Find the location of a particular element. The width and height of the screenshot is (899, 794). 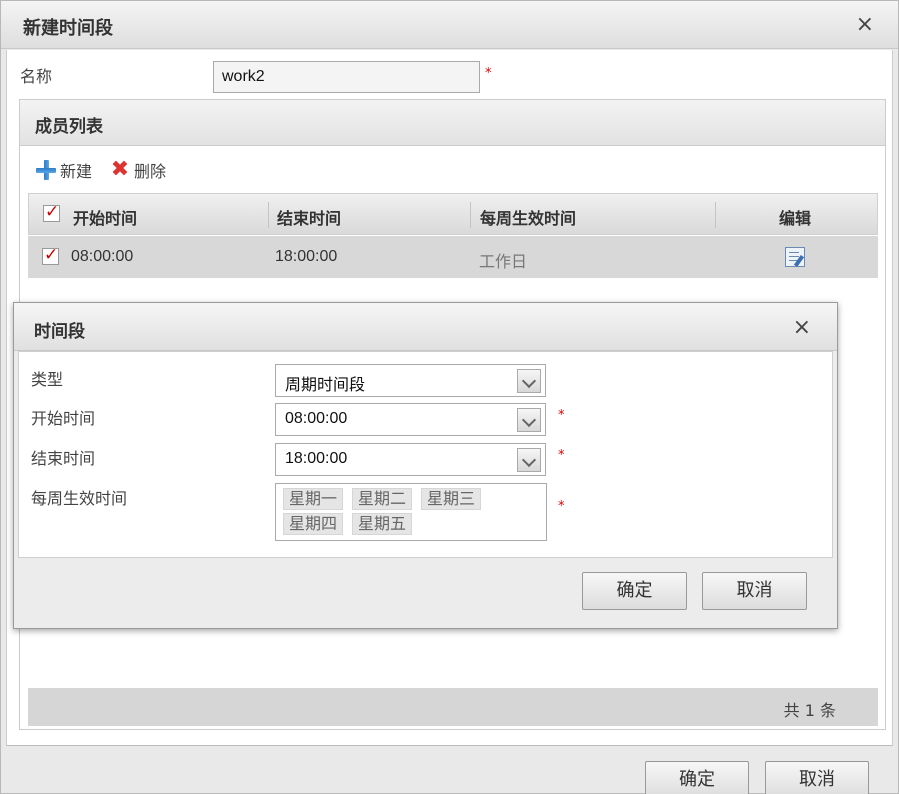

weekday-tag: 星期三 is located at coordinates (451, 499).